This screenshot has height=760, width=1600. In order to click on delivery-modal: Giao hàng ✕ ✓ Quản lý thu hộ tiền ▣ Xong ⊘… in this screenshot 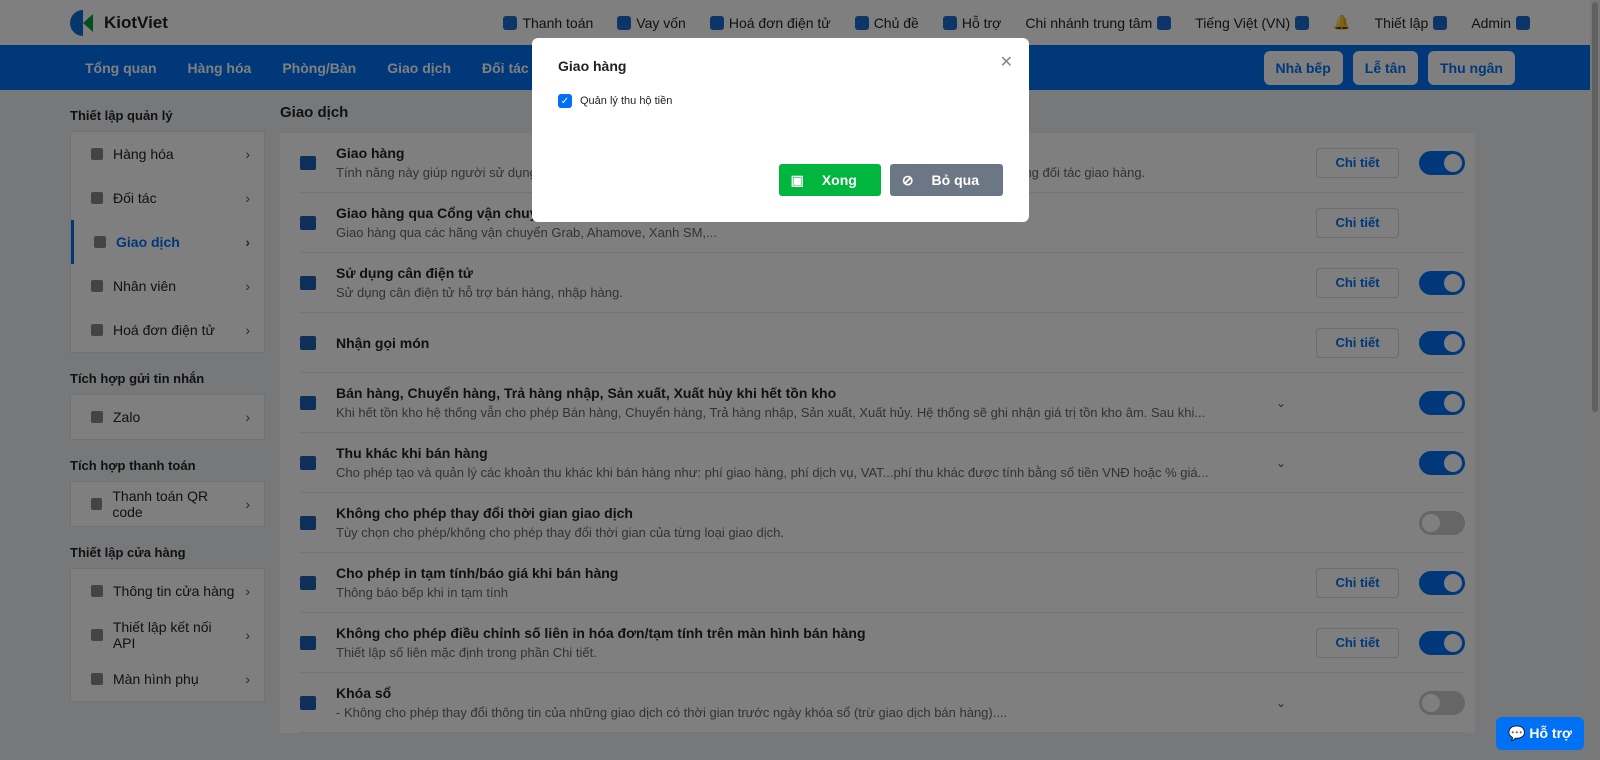, I will do `click(780, 130)`.